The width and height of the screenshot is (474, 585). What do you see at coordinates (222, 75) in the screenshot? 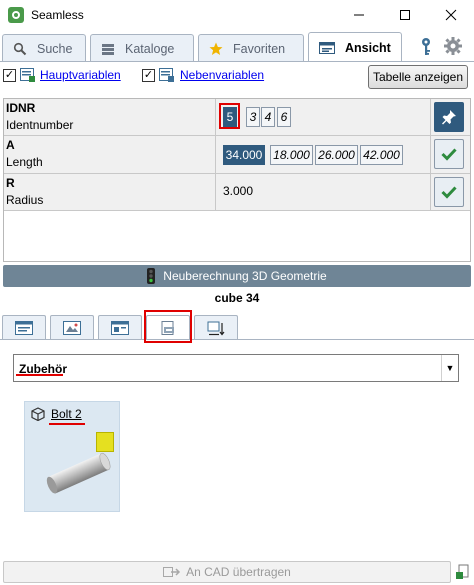
I see `side-vars-link: Nebenvariablen` at bounding box center [222, 75].